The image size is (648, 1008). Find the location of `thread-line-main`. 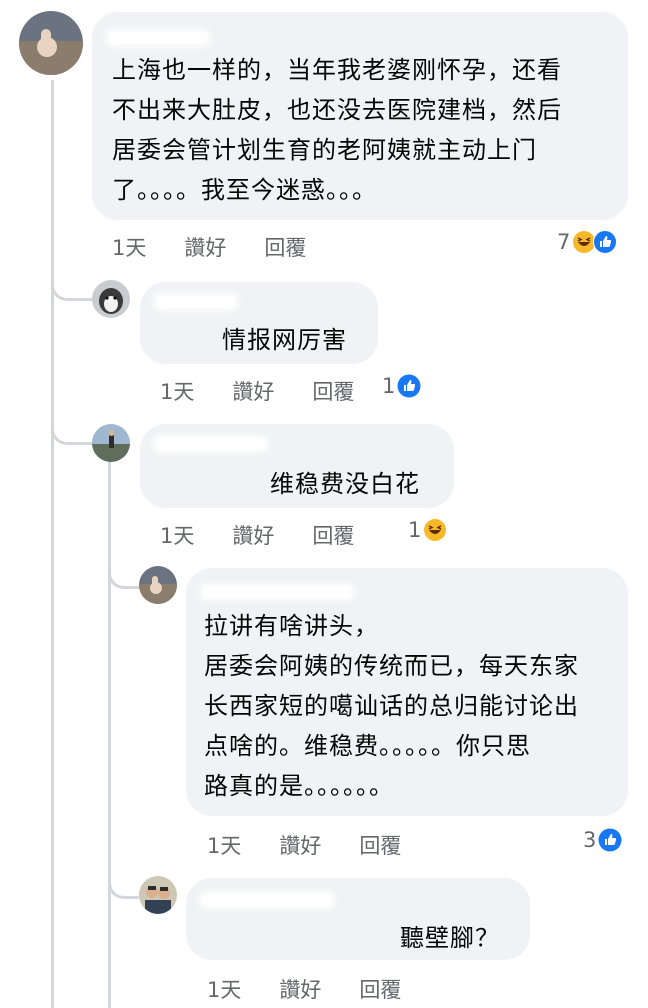

thread-line-main is located at coordinates (52, 544).